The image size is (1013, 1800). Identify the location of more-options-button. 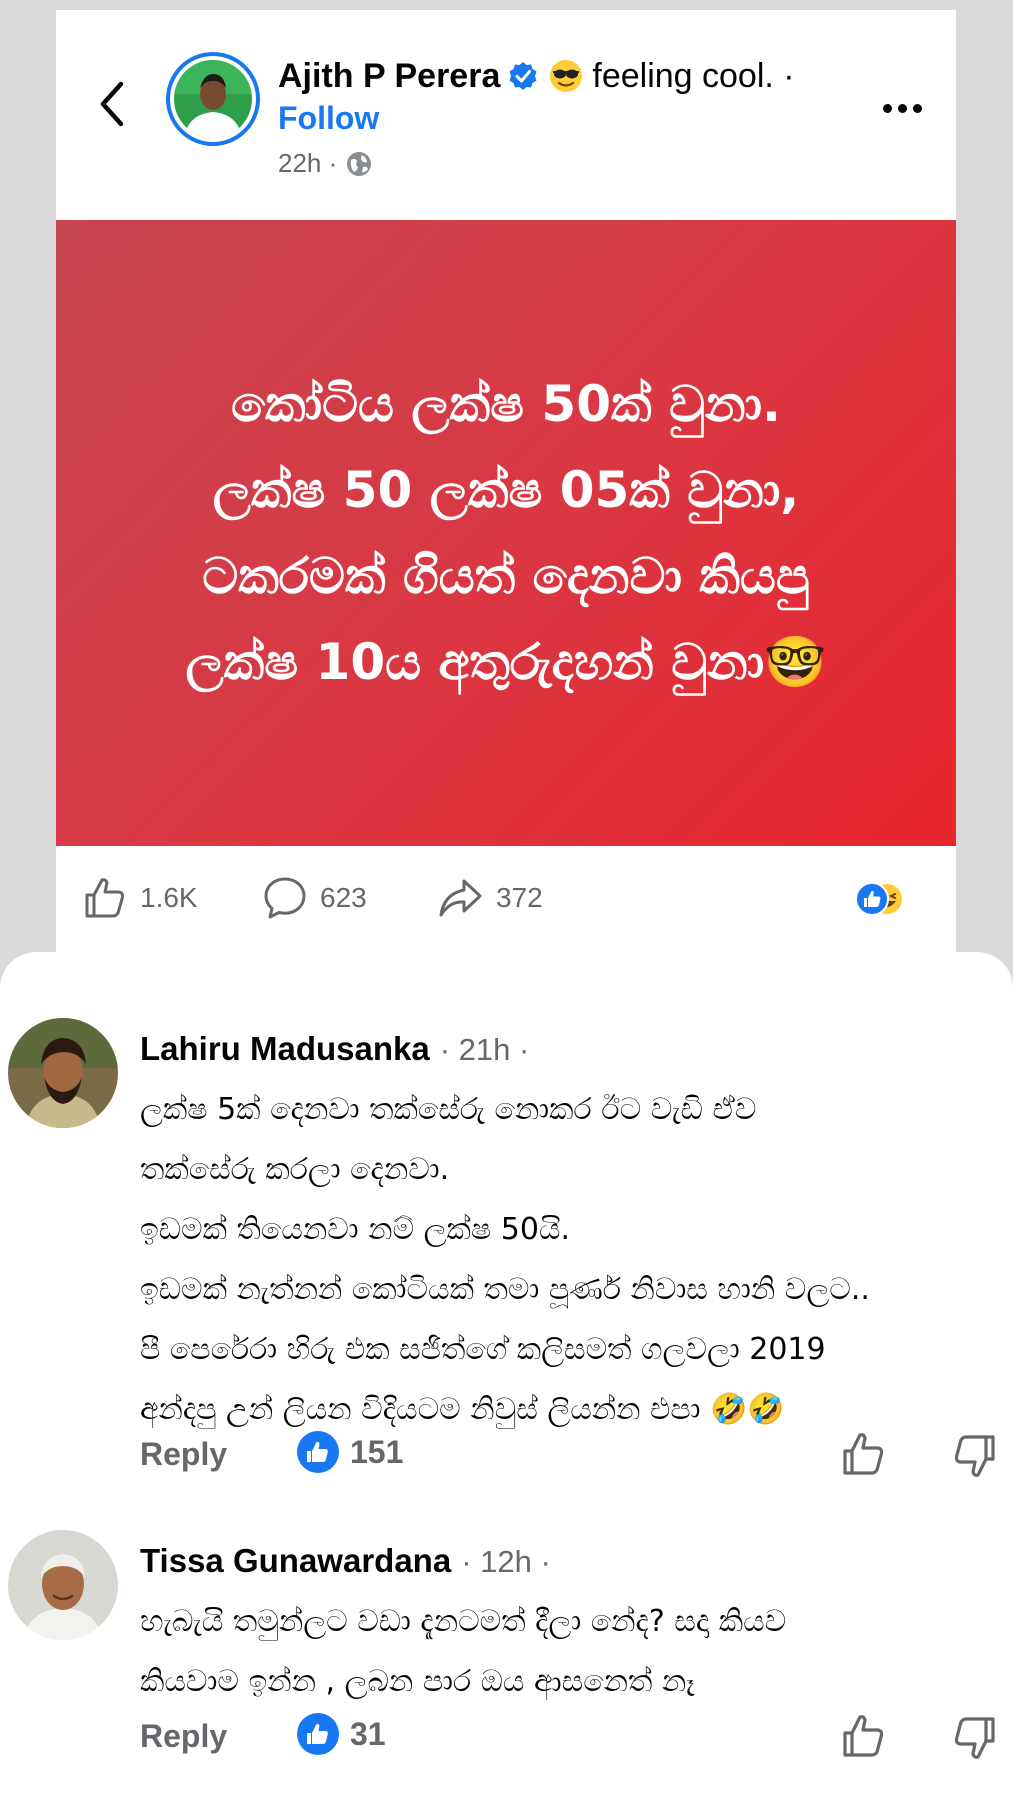
(902, 108).